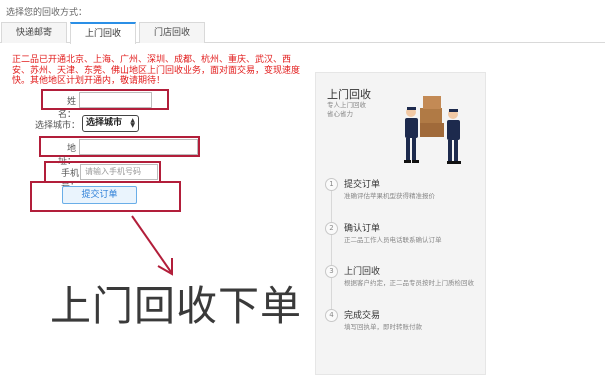  I want to click on step-number: 2, so click(331, 228).